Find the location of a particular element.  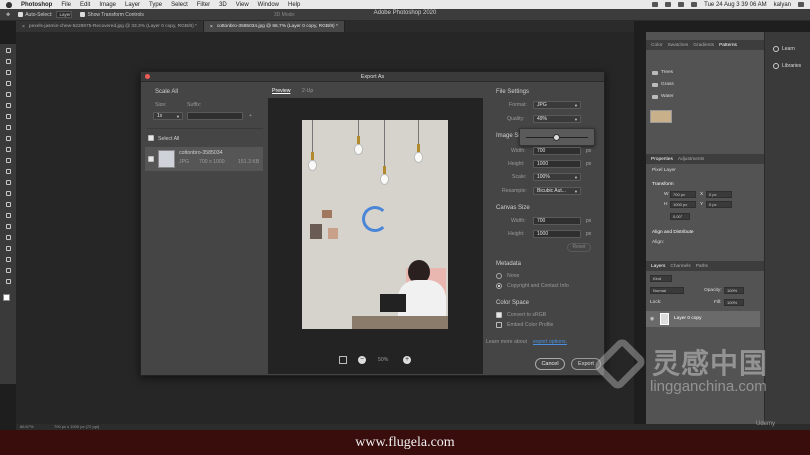

tab-layers: Layers is located at coordinates (658, 266).